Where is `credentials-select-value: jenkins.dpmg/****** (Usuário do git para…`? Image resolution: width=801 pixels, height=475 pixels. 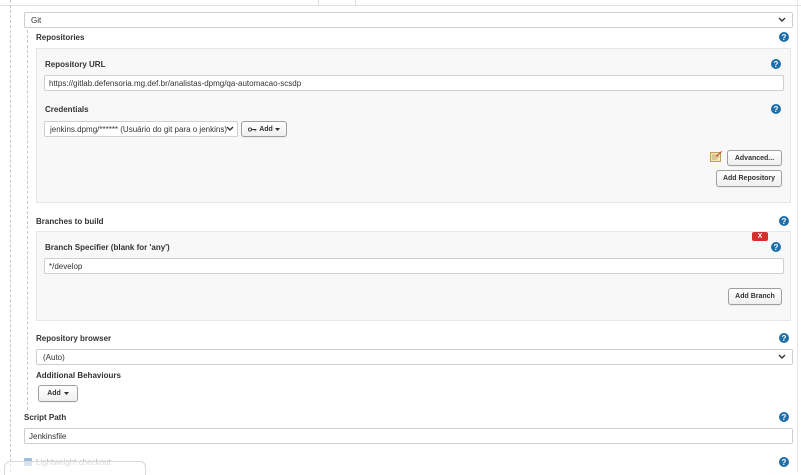
credentials-select-value: jenkins.dpmg/****** (Usuário do git para… is located at coordinates (138, 129).